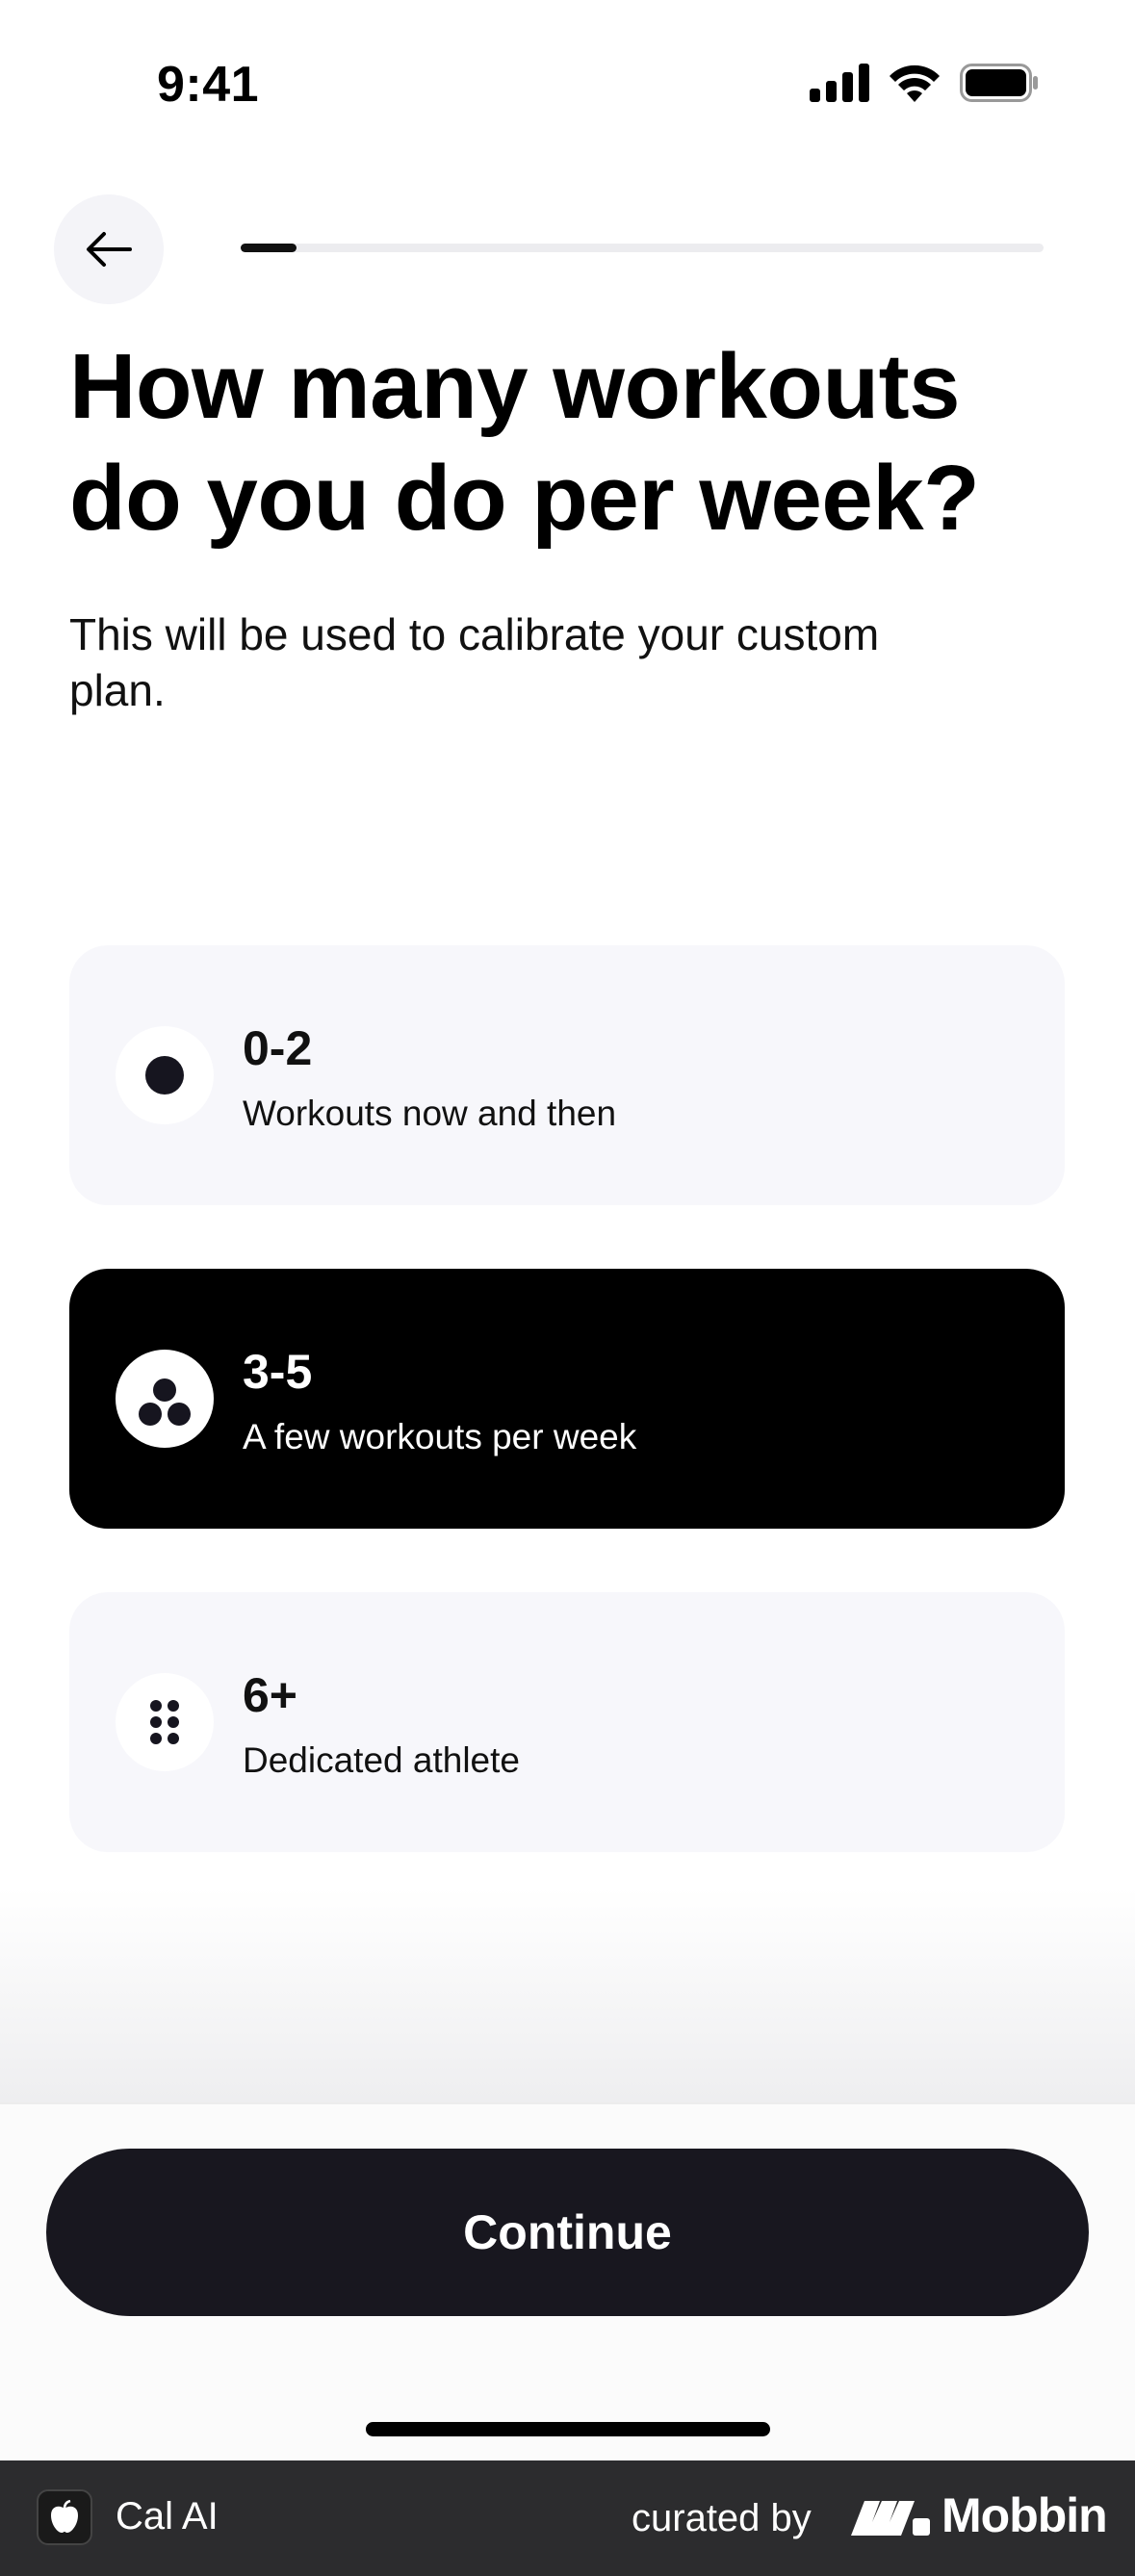 This screenshot has height=2576, width=1135. I want to click on six-dots-icon, so click(165, 1722).